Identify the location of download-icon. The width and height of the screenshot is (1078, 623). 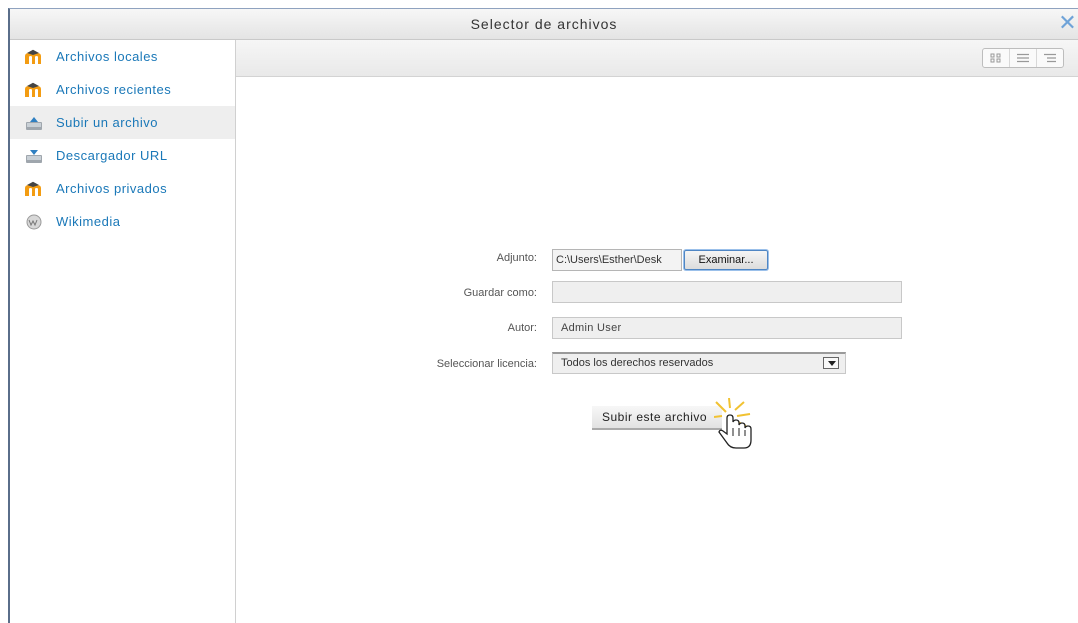
(34, 156).